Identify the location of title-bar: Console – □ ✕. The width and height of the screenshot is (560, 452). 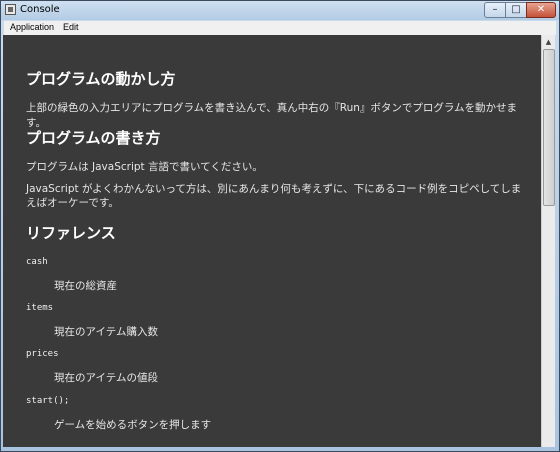
(280, 10).